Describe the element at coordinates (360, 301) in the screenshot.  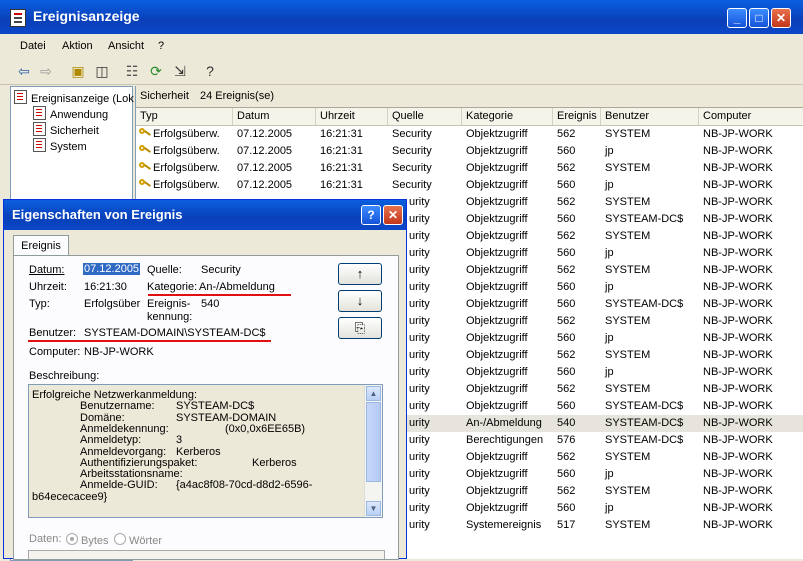
I see `next-event-button: ↓` at that location.